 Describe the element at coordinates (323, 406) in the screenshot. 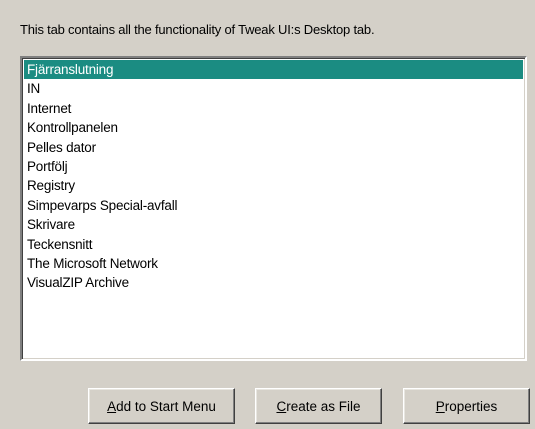

I see `create-as-file-label: reate as File` at that location.